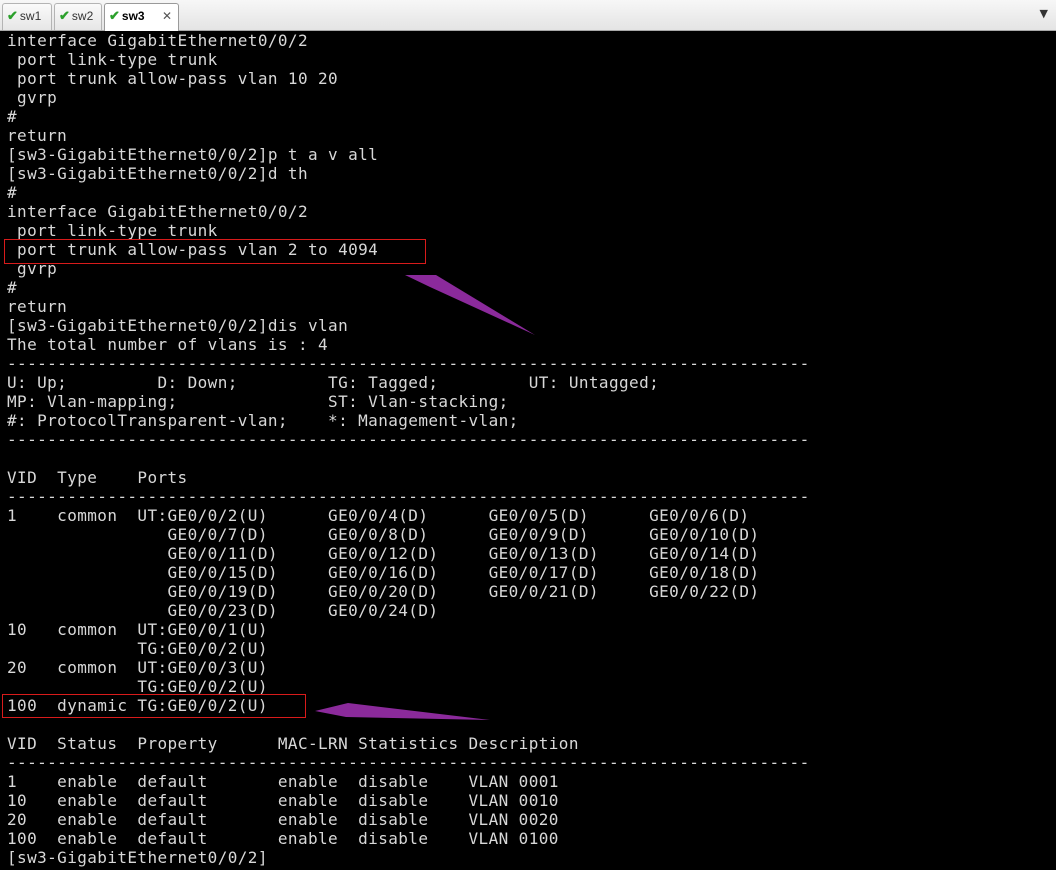 This screenshot has height=870, width=1056. Describe the element at coordinates (258, 401) in the screenshot. I see `terminal-line: MP: Vlan-mapping; ST: Vlan-stacking;` at that location.